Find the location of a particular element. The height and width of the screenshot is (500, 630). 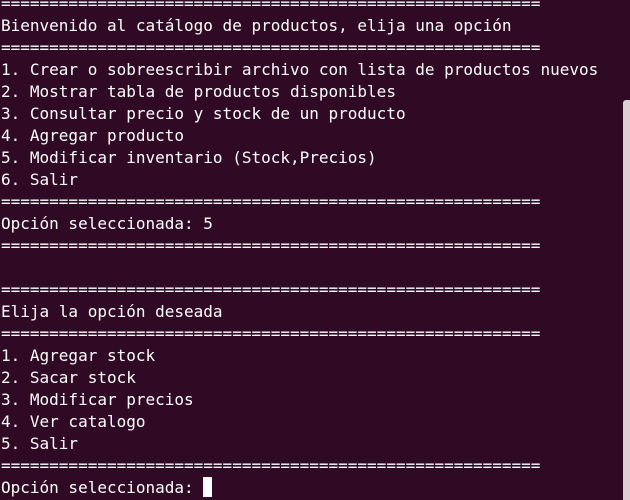

text-cursor is located at coordinates (208, 487).